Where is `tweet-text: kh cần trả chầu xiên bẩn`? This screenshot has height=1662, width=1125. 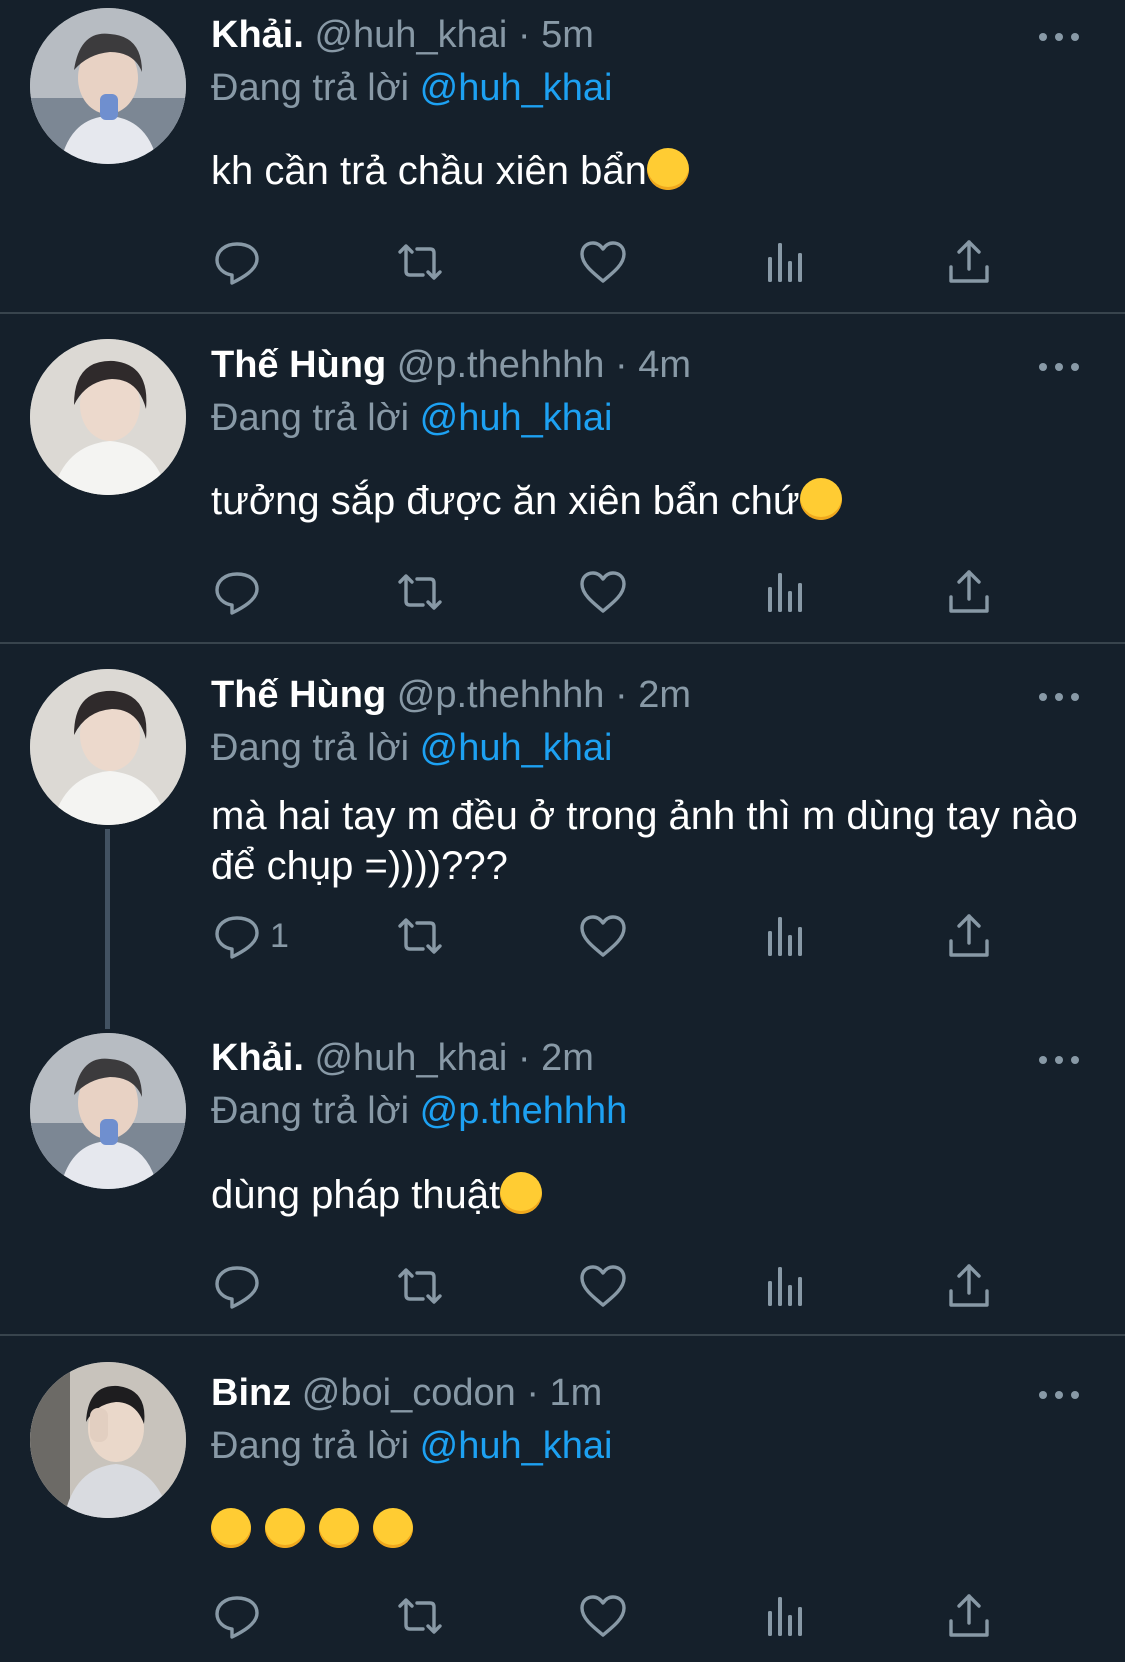 tweet-text: kh cần trả chầu xiên bẩn is located at coordinates (651, 171).